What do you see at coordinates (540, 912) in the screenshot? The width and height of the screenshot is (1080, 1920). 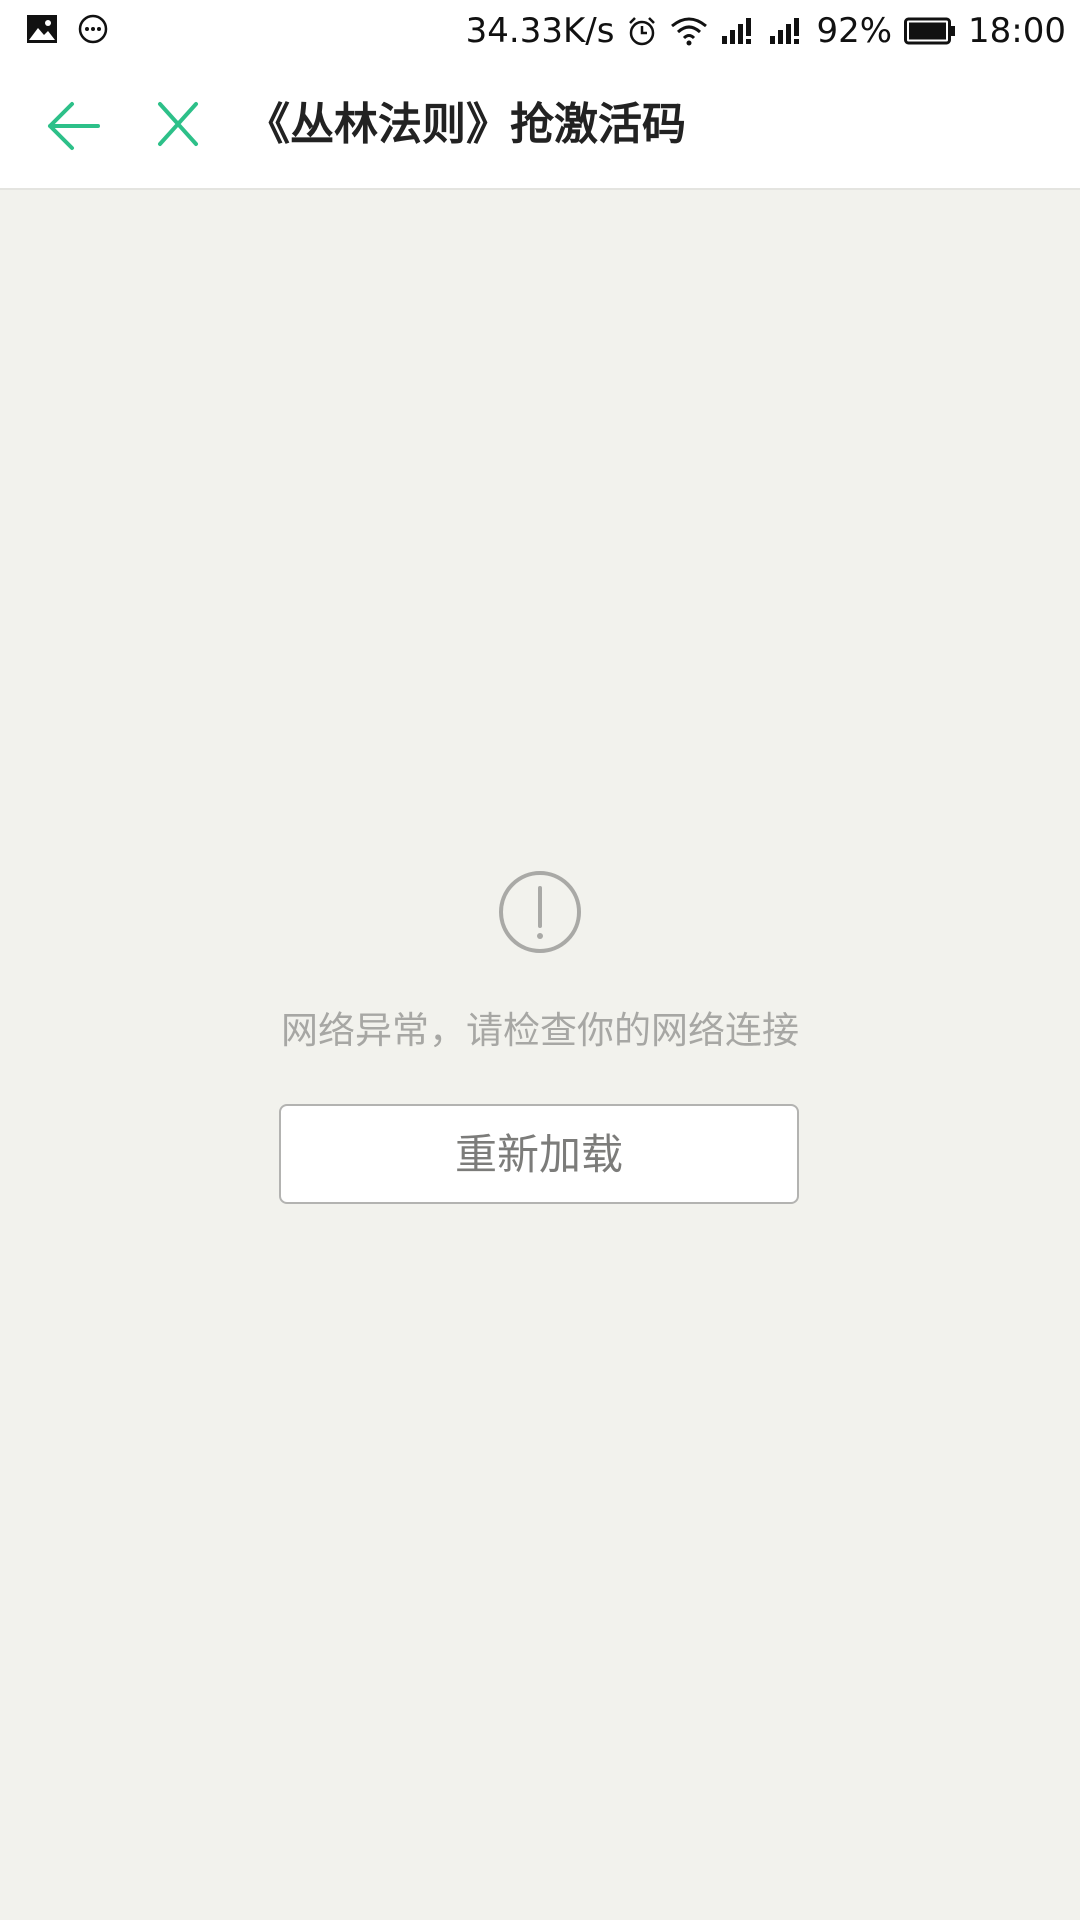 I see `alert-circle-icon` at bounding box center [540, 912].